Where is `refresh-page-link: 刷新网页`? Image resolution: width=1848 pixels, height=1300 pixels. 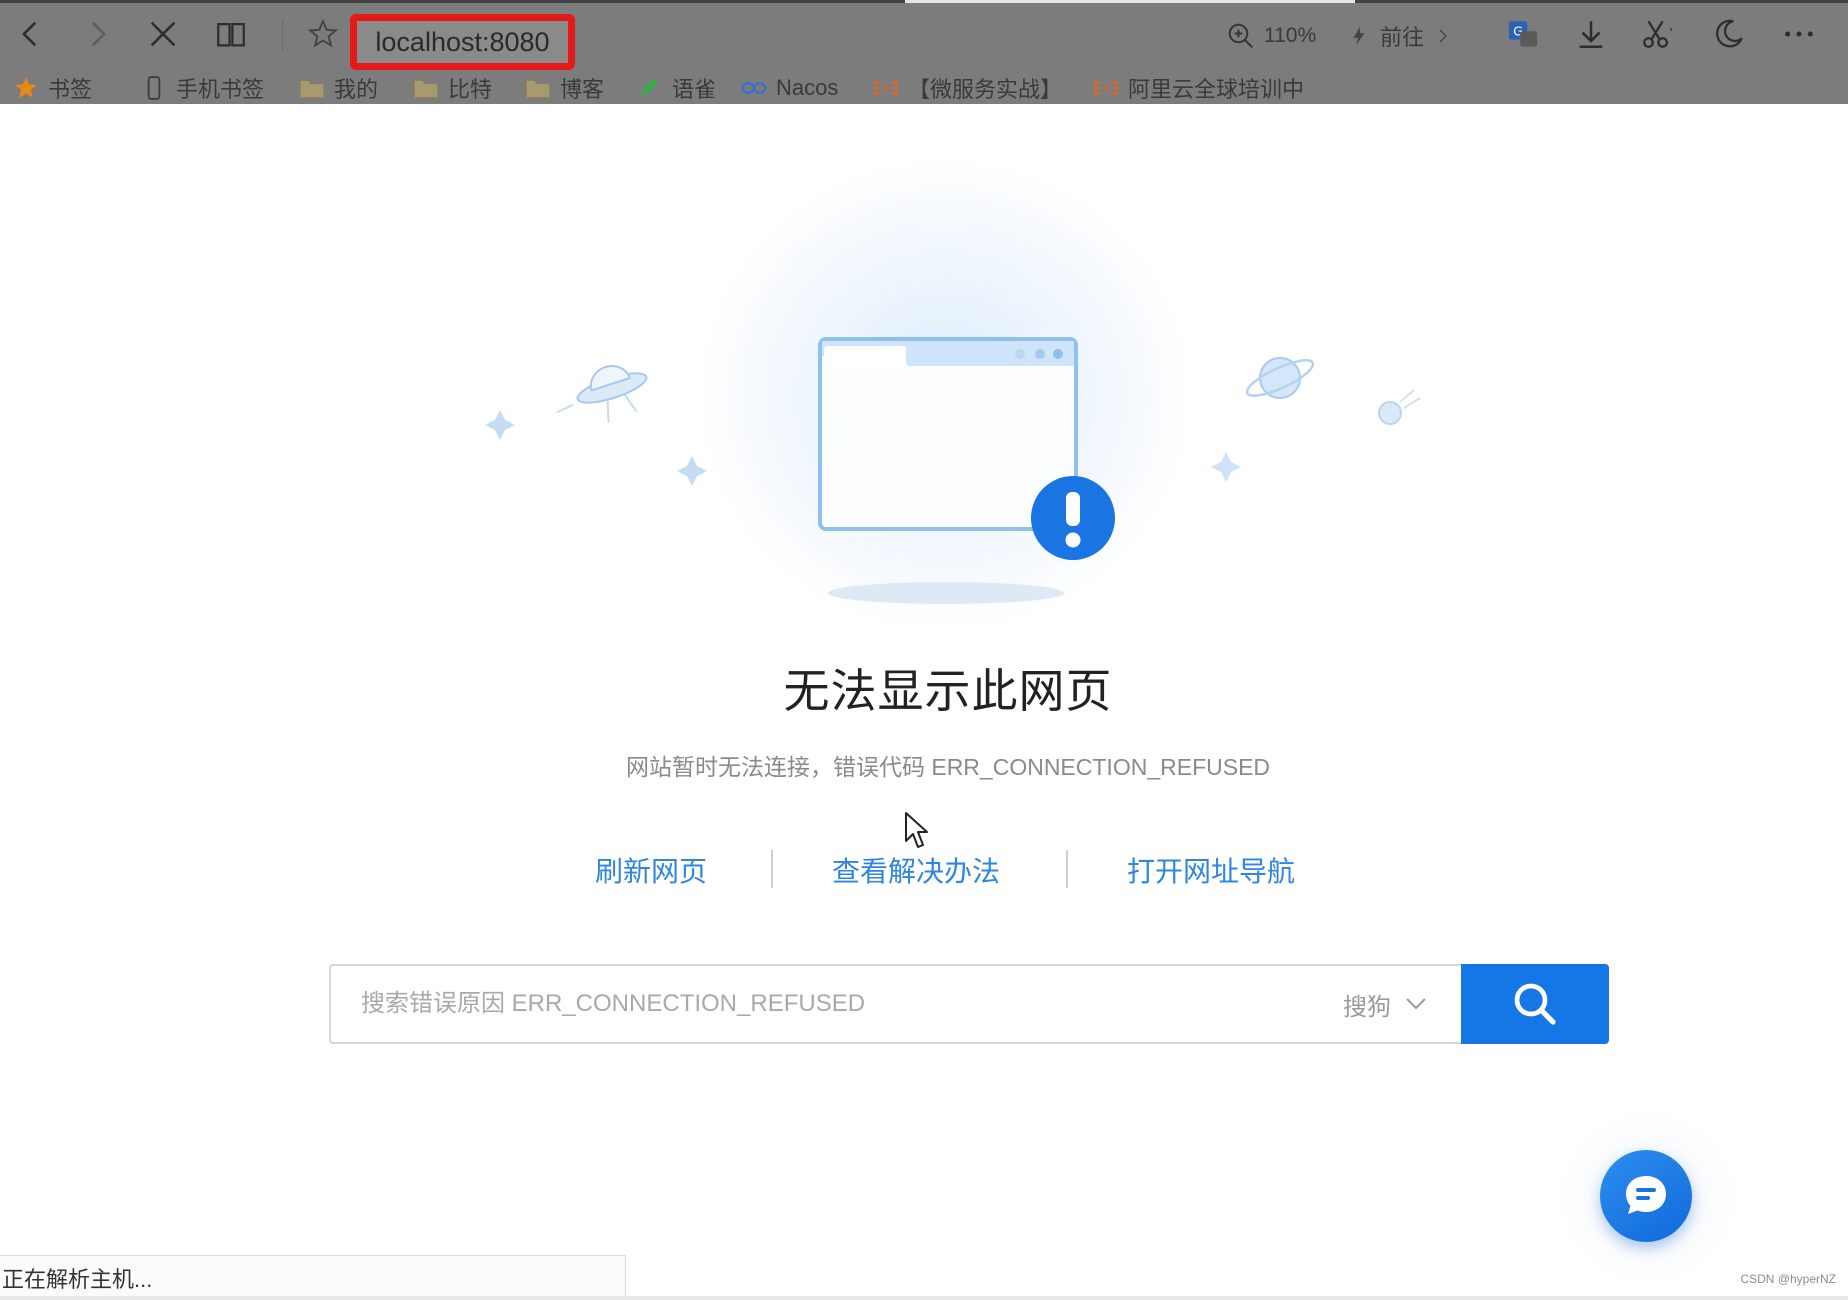 refresh-page-link: 刷新网页 is located at coordinates (651, 870).